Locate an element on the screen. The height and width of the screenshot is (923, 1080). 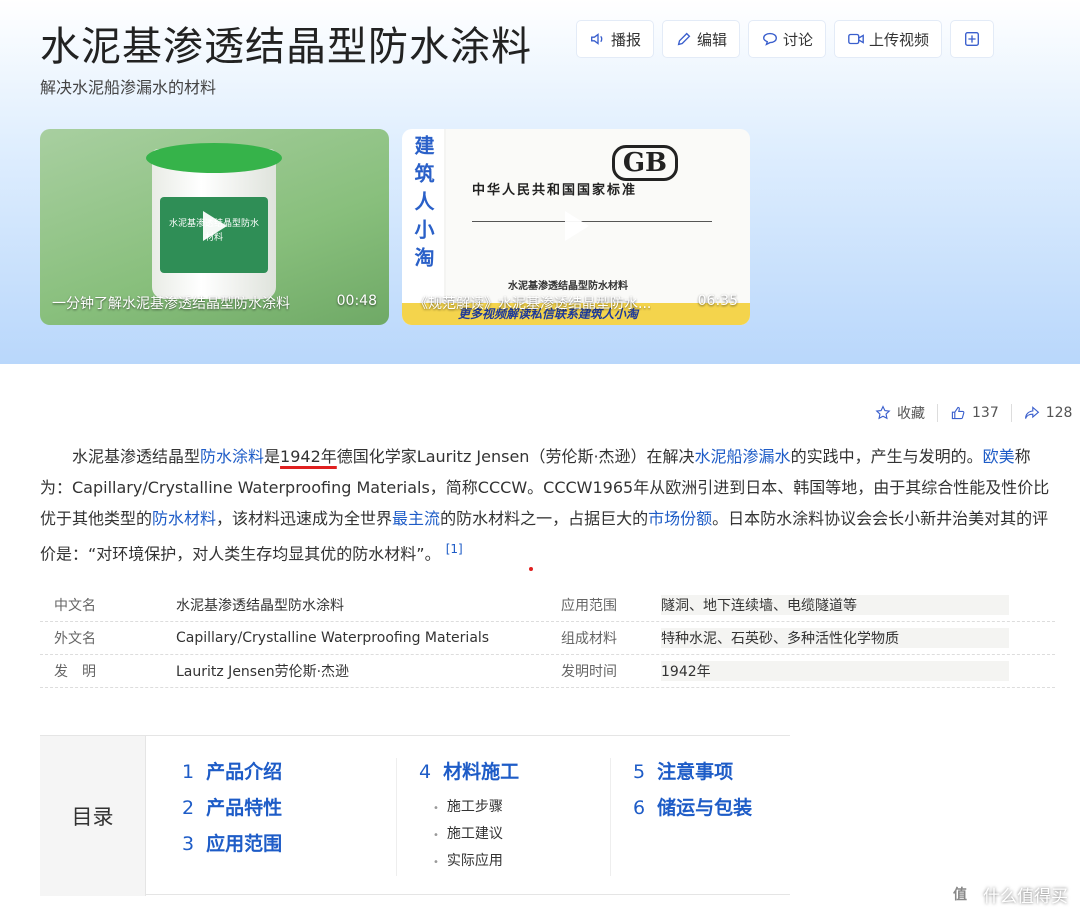
cursor-dot is located at coordinates (531, 569).